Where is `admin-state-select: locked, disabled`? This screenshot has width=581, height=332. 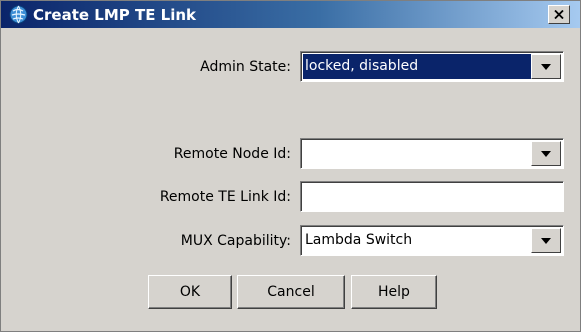
admin-state-select: locked, disabled is located at coordinates (432, 66).